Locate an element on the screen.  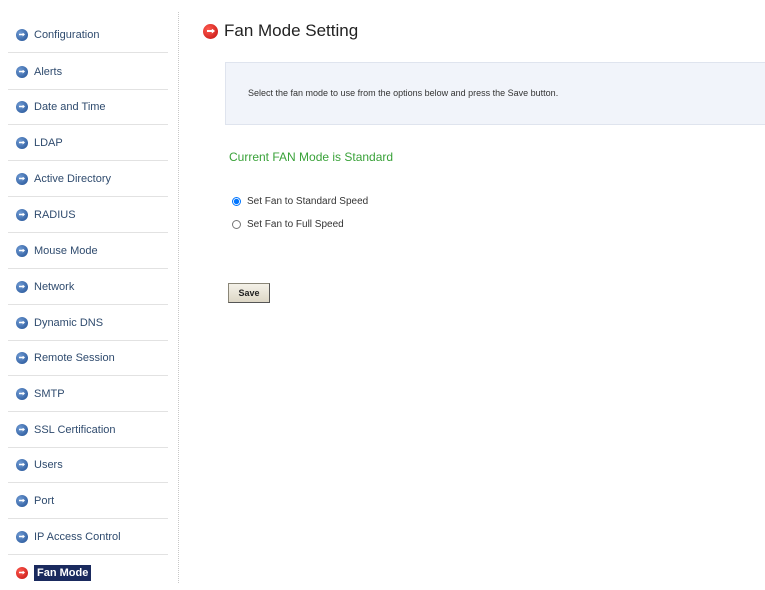
sidebar-item-remote-session: Remote Session is located at coordinates (88, 358).